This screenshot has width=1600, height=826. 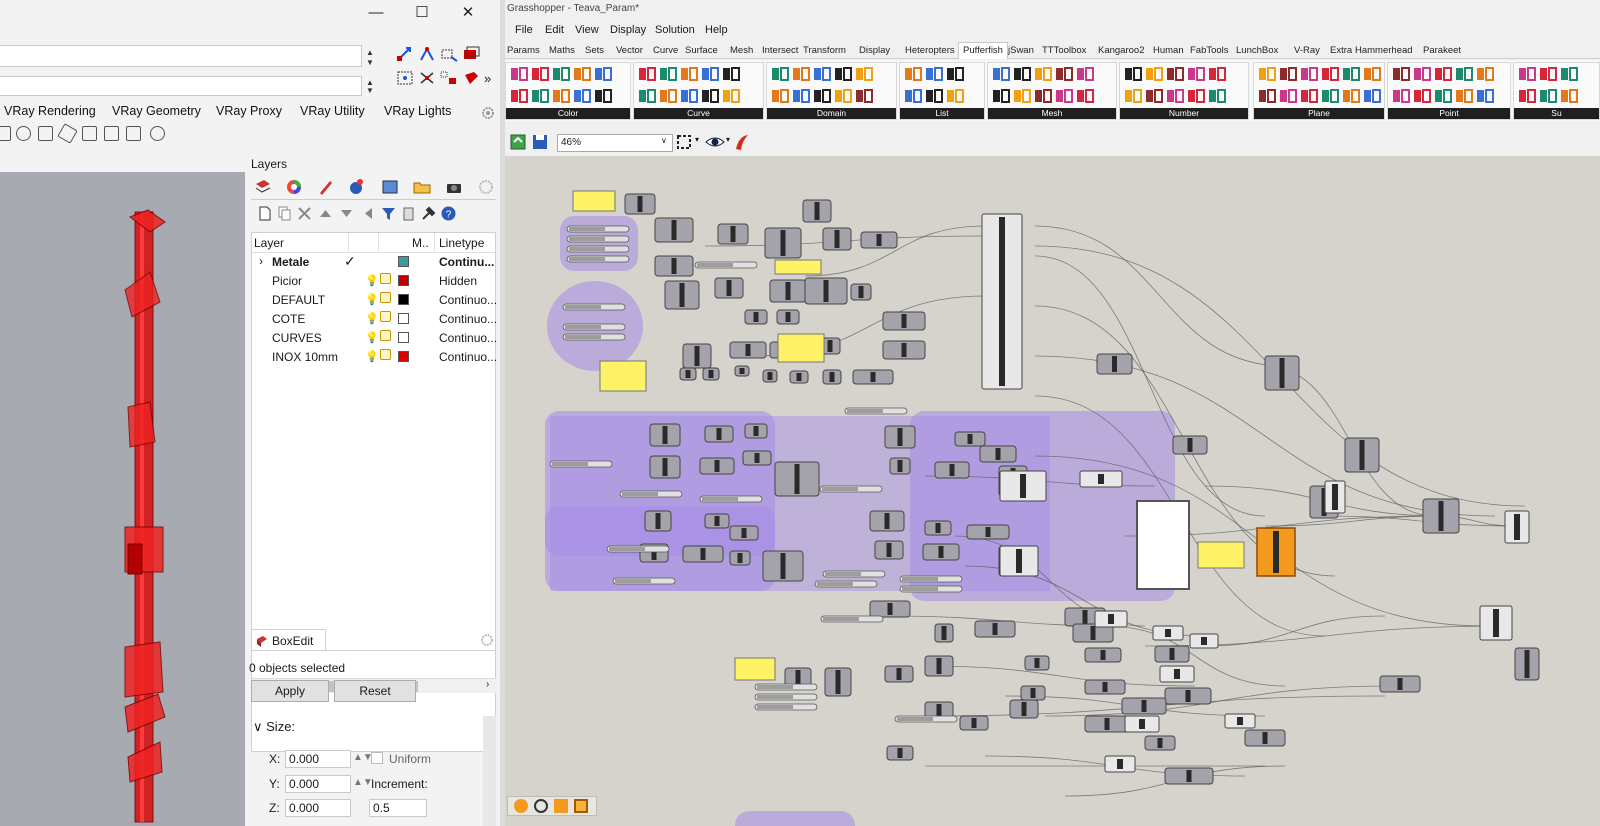 I want to click on vertical-scrollbar, so click(x=489, y=771).